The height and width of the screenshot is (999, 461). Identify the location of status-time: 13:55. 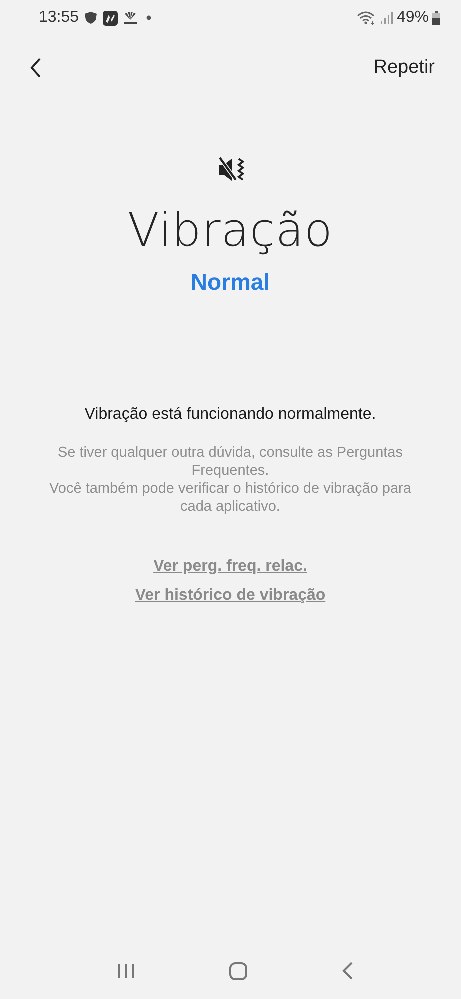
(59, 18).